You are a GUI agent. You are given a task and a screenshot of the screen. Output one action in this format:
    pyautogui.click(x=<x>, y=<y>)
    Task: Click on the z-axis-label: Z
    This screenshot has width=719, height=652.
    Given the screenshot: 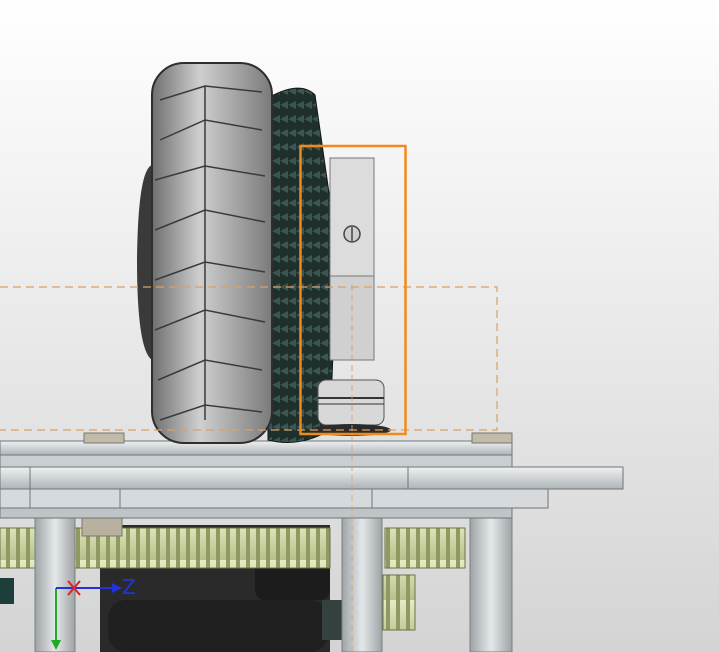 What is the action you would take?
    pyautogui.click(x=129, y=587)
    